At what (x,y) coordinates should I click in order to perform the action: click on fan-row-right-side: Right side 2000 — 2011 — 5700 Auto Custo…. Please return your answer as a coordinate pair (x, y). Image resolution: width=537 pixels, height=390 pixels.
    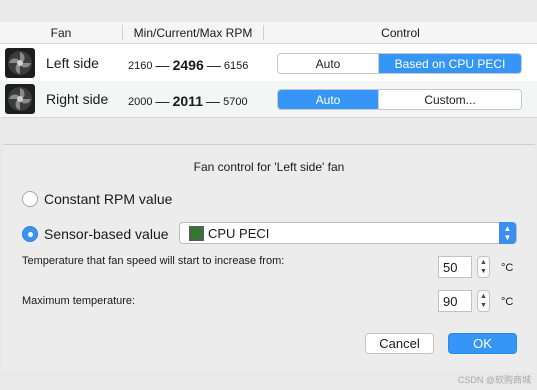
    Looking at the image, I should click on (268, 99).